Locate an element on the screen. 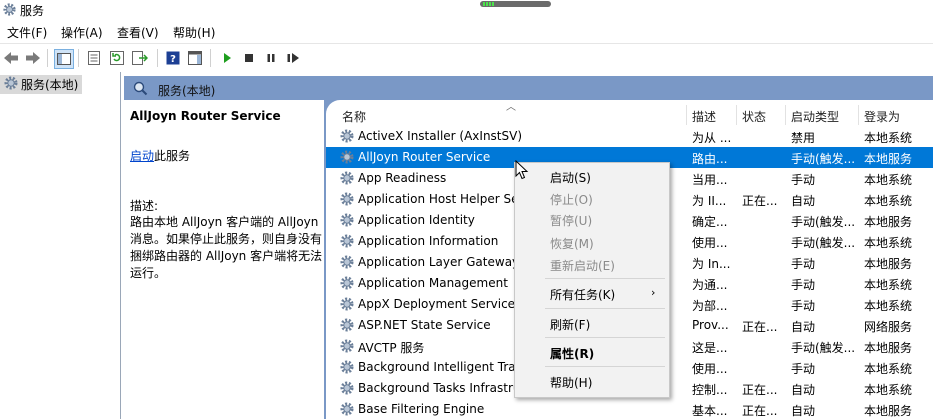 The height and width of the screenshot is (419, 933). window-drag-grip is located at coordinates (515, 4).